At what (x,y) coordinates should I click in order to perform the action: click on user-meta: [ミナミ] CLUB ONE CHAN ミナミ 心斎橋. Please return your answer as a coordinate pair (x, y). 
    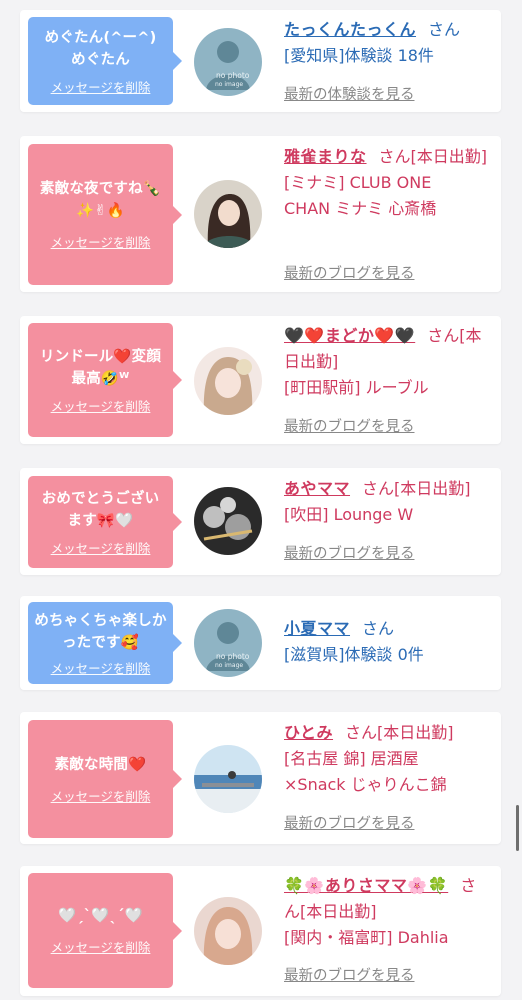
    Looking at the image, I should click on (360, 195).